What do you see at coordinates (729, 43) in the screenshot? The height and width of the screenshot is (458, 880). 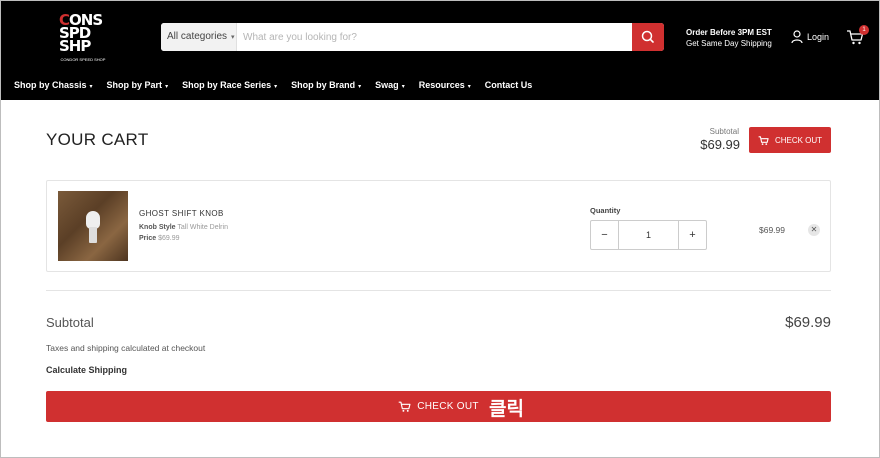 I see `shipping-promo-line-2: Get Same Day Shipping` at bounding box center [729, 43].